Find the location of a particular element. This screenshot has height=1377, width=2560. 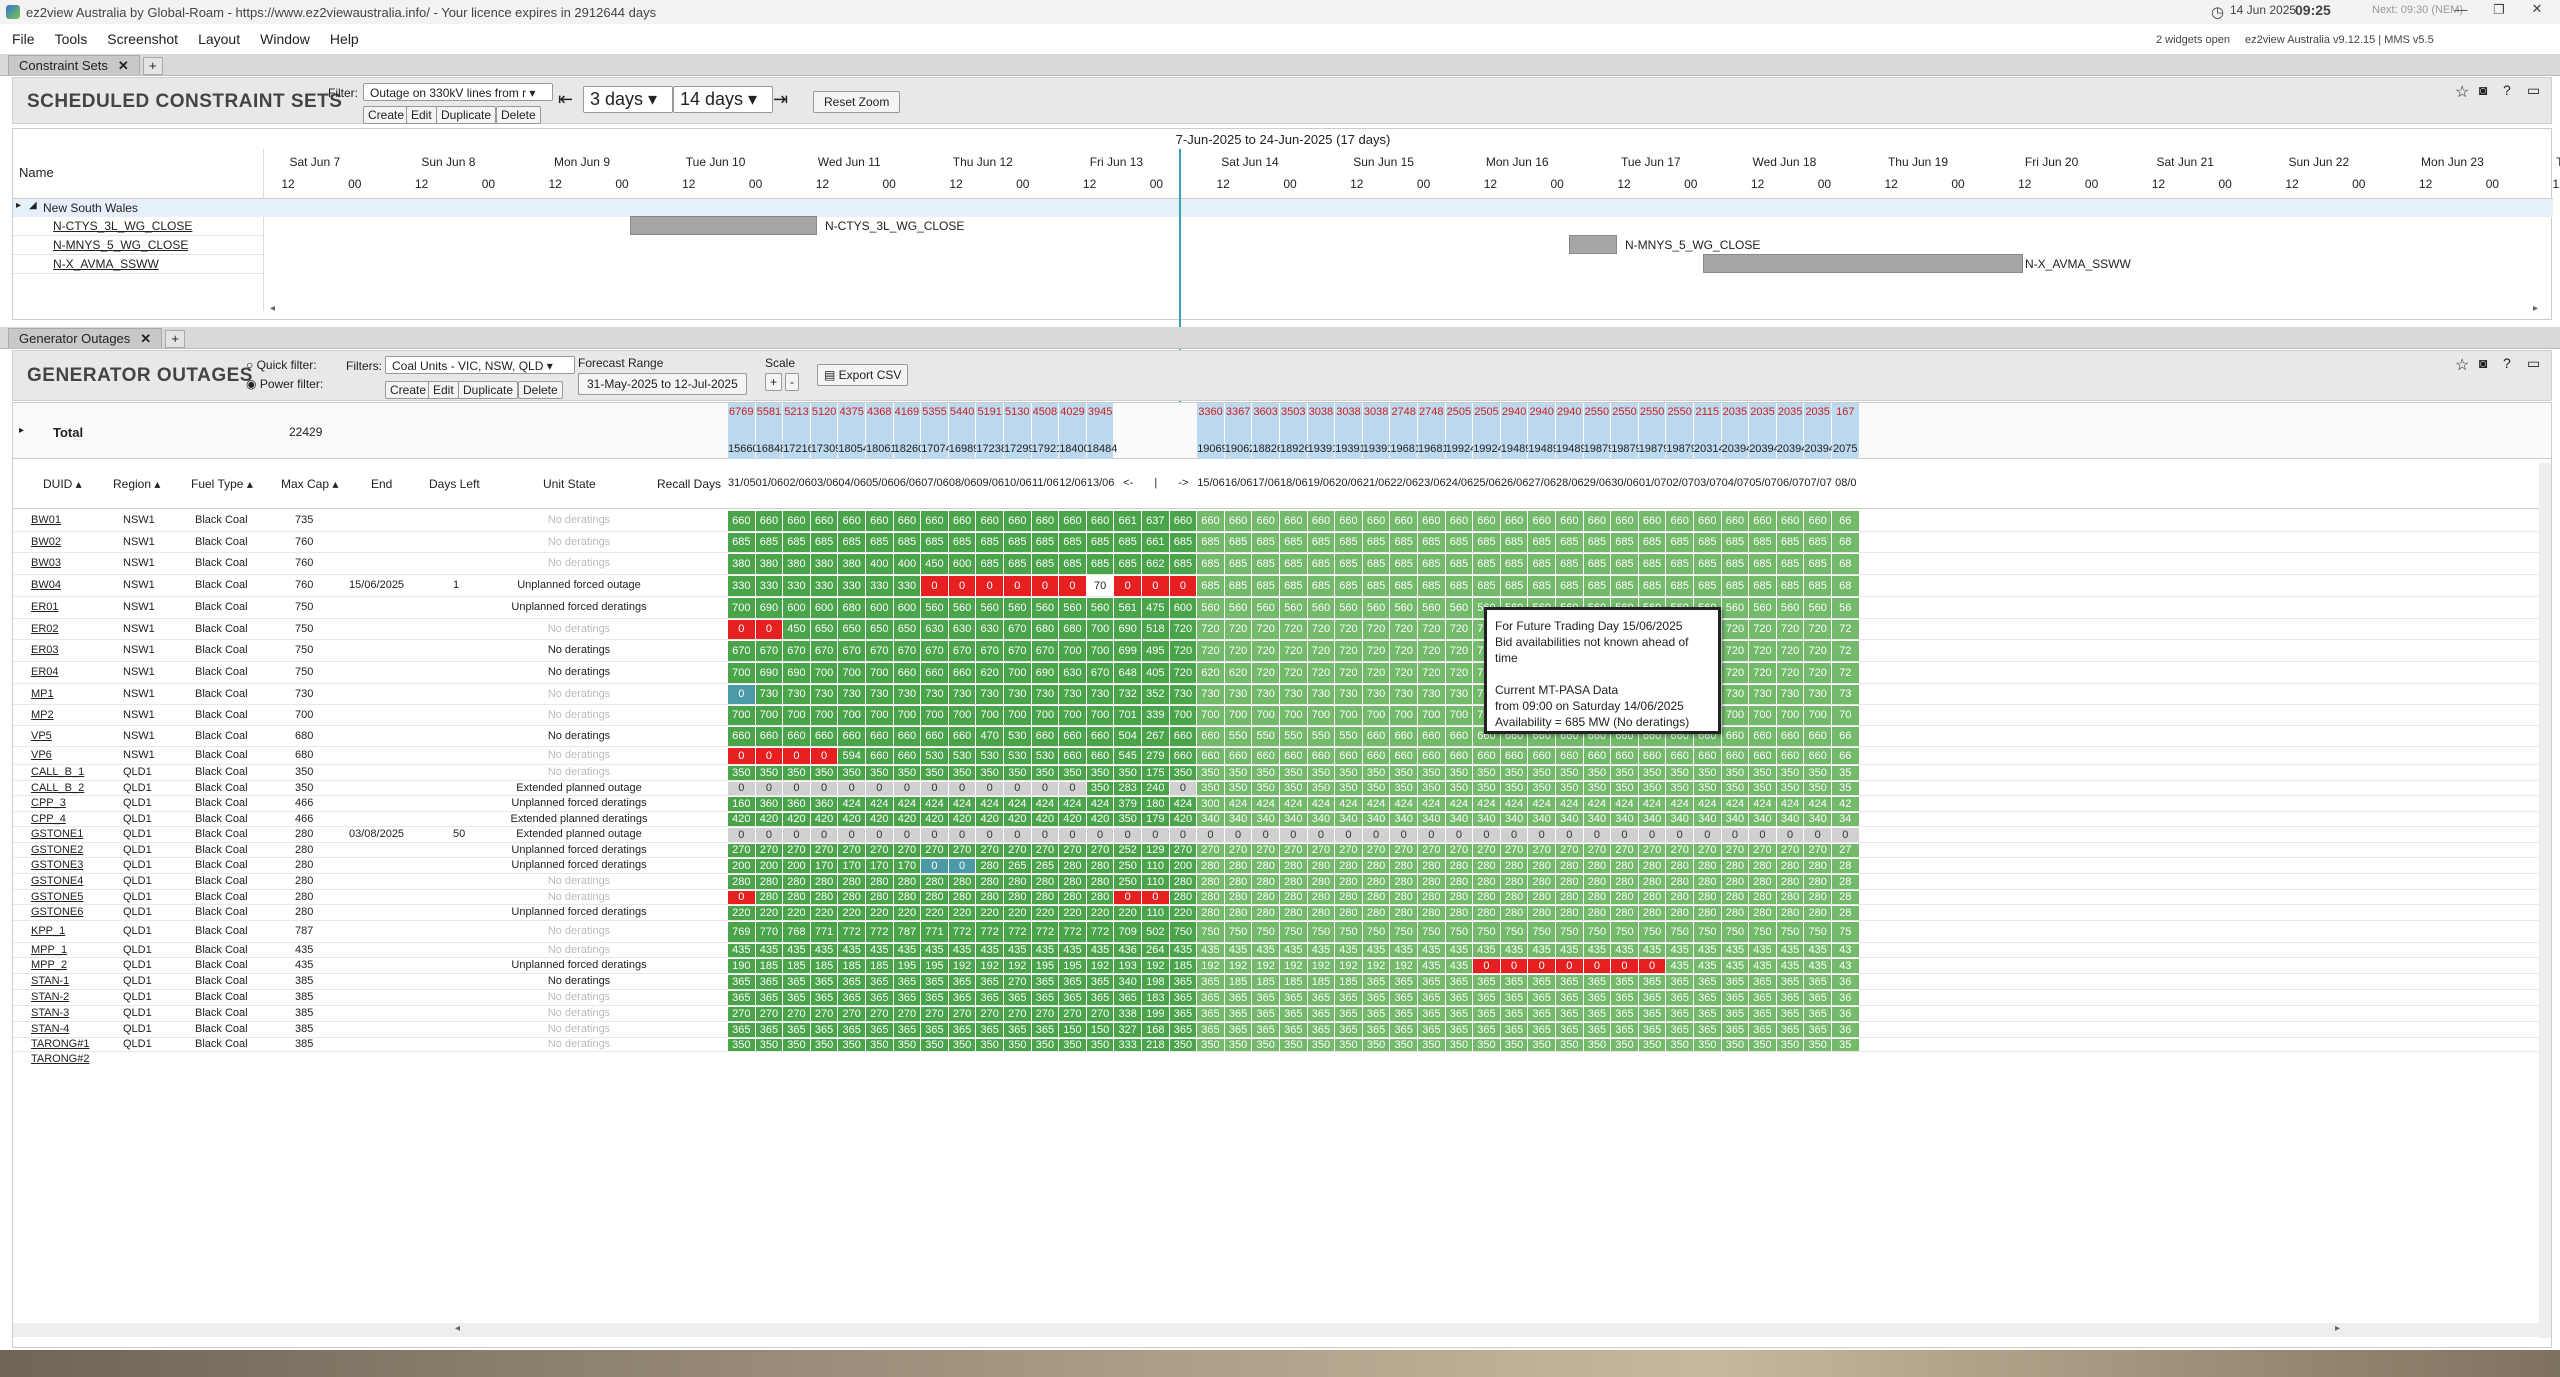

minimize-button: — is located at coordinates (2461, 9).